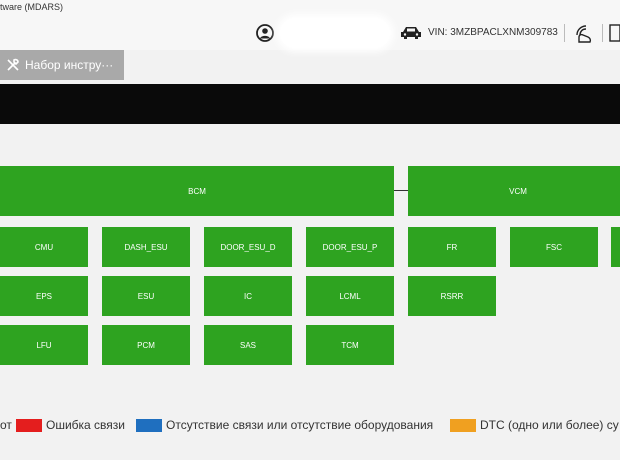 The height and width of the screenshot is (460, 620). What do you see at coordinates (614, 33) in the screenshot?
I see `exit-icon` at bounding box center [614, 33].